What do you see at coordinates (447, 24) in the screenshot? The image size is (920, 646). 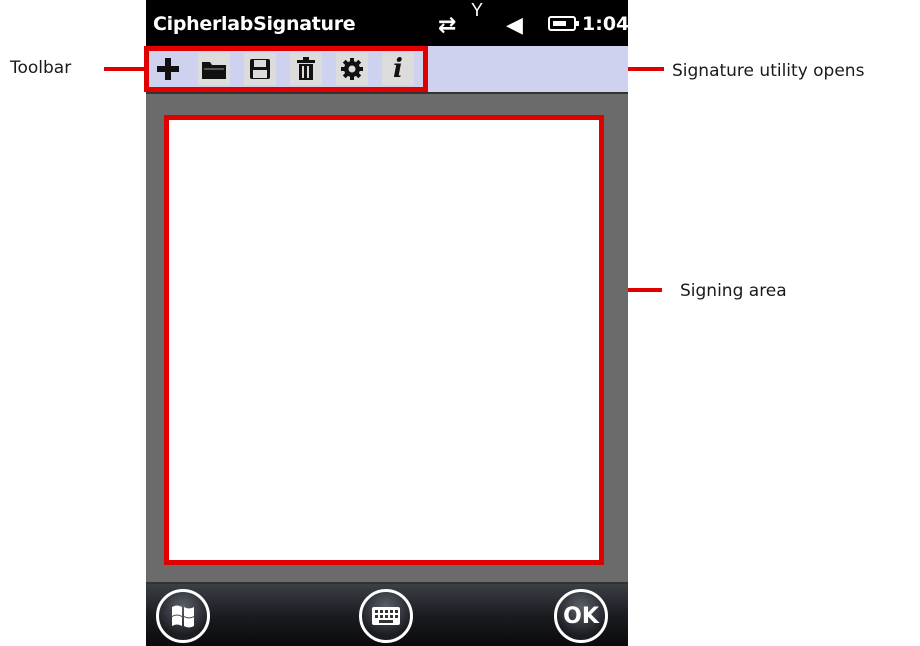 I see `data-sync-icon: ⇄` at bounding box center [447, 24].